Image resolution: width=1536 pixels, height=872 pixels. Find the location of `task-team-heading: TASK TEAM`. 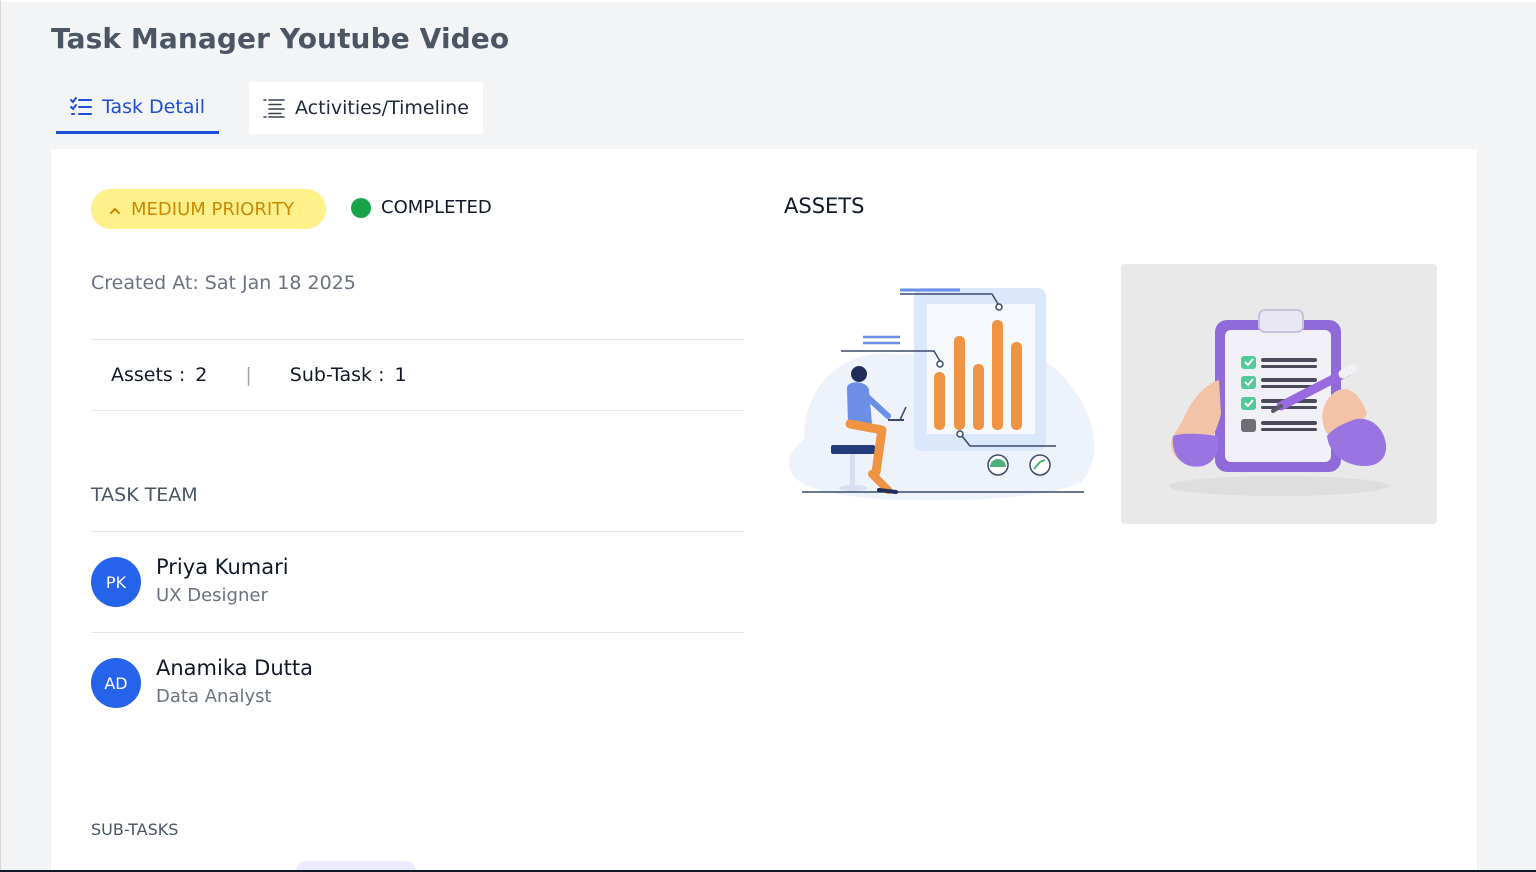

task-team-heading: TASK TEAM is located at coordinates (144, 495).